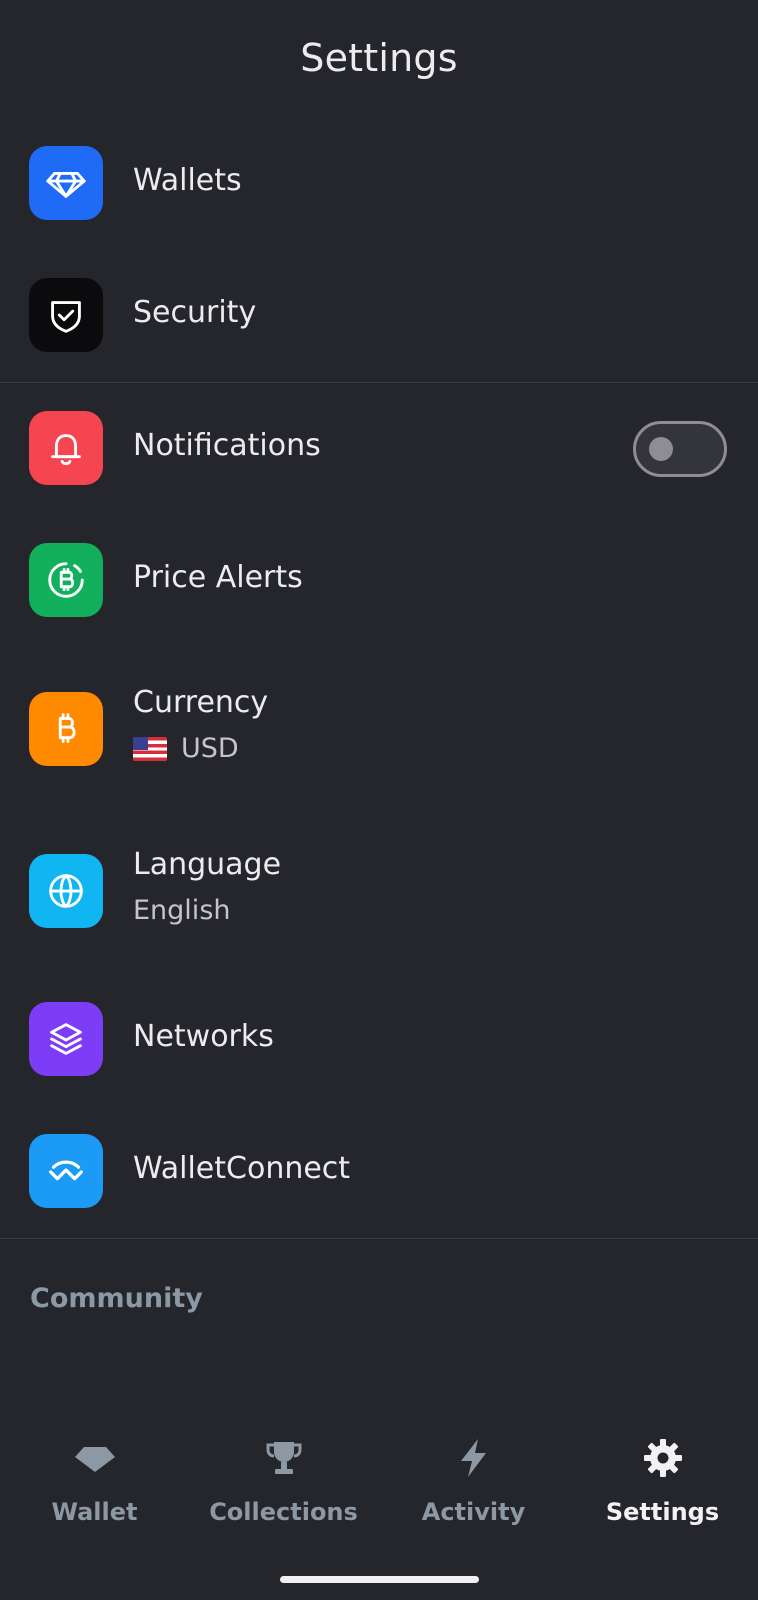 This screenshot has width=758, height=1600. I want to click on tab-wallet: Wallet, so click(94, 1475).